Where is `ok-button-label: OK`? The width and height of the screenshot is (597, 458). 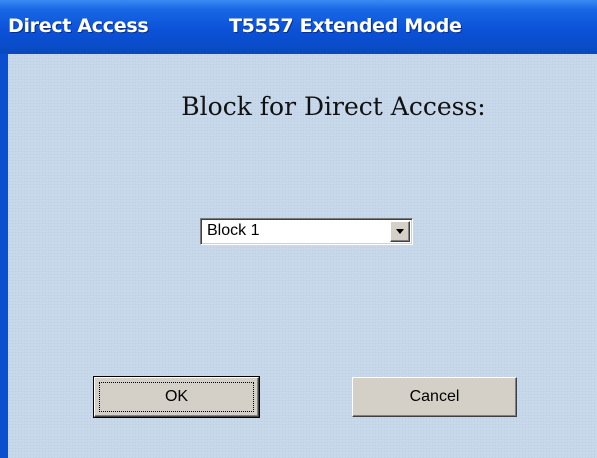 ok-button-label: OK is located at coordinates (176, 396).